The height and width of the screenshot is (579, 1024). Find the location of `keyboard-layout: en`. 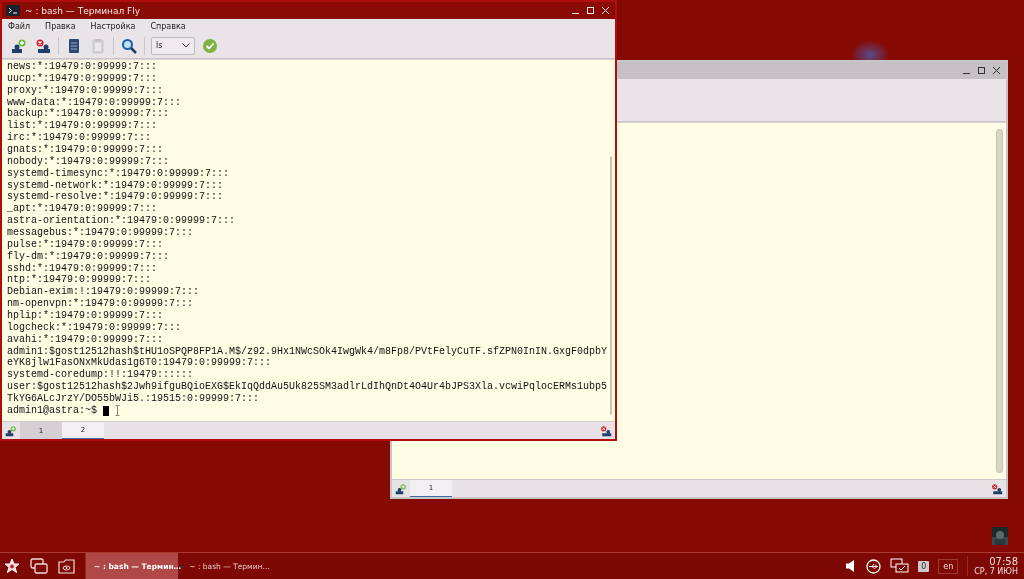

keyboard-layout: en is located at coordinates (948, 566).